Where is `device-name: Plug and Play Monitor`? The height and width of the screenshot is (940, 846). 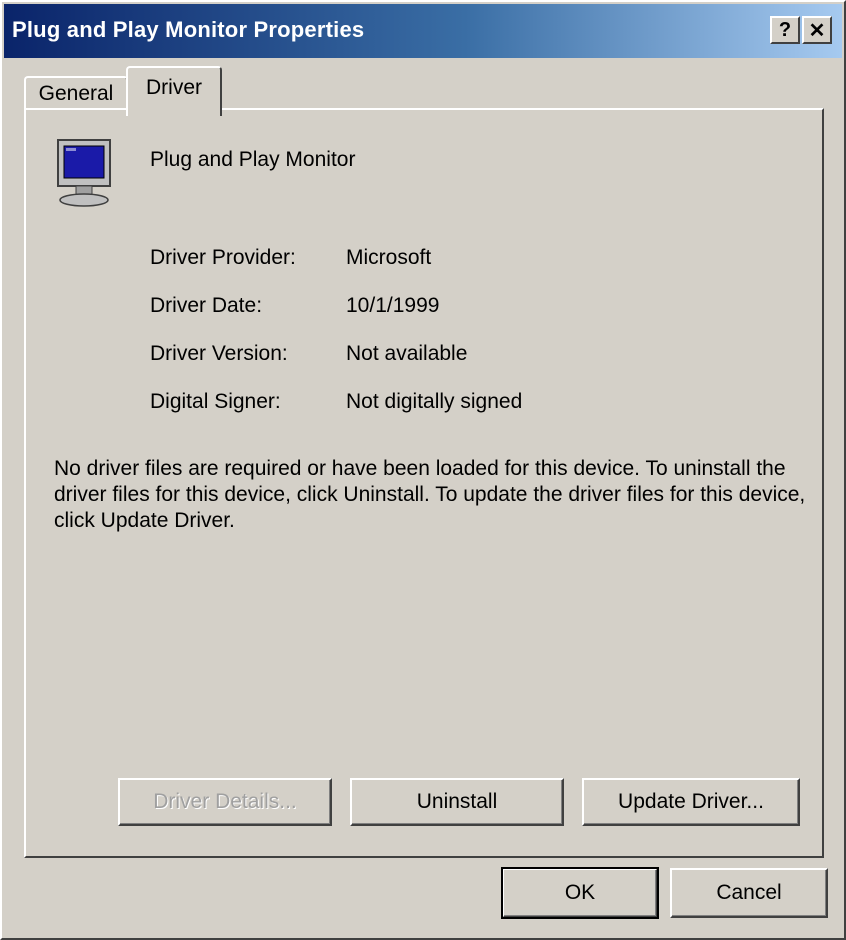 device-name: Plug and Play Monitor is located at coordinates (253, 159).